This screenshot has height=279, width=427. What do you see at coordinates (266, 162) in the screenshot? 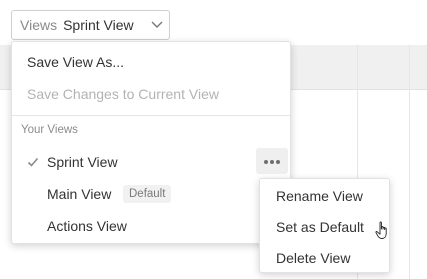
I see `more-horizontal-icon` at bounding box center [266, 162].